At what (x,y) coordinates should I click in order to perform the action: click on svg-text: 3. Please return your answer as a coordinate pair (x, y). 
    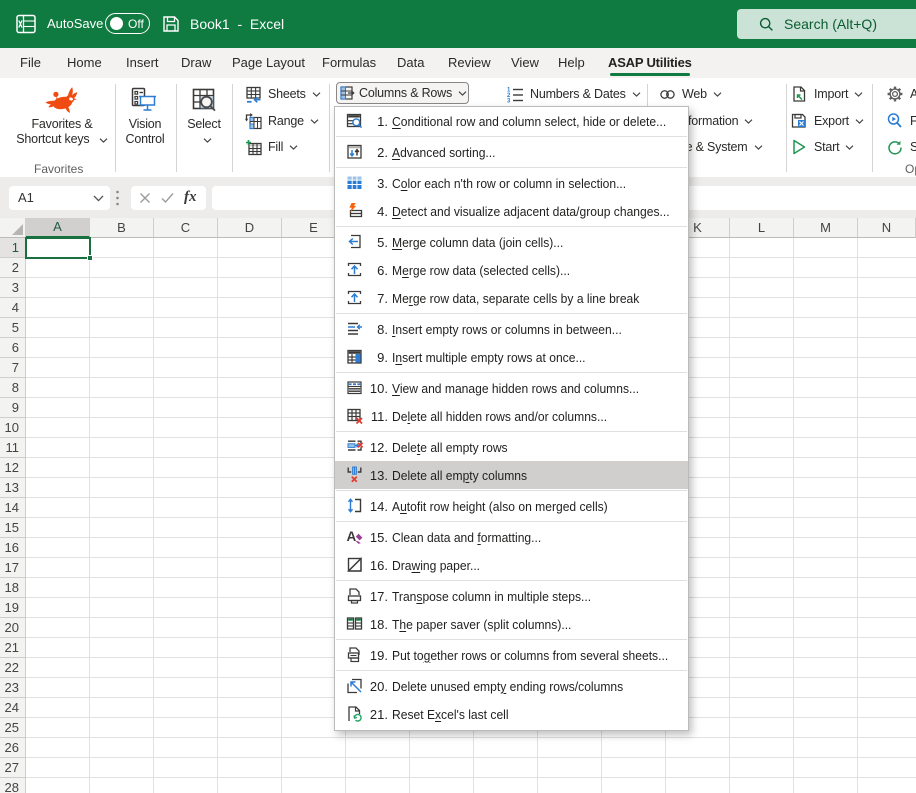
    Looking at the image, I should click on (509, 100).